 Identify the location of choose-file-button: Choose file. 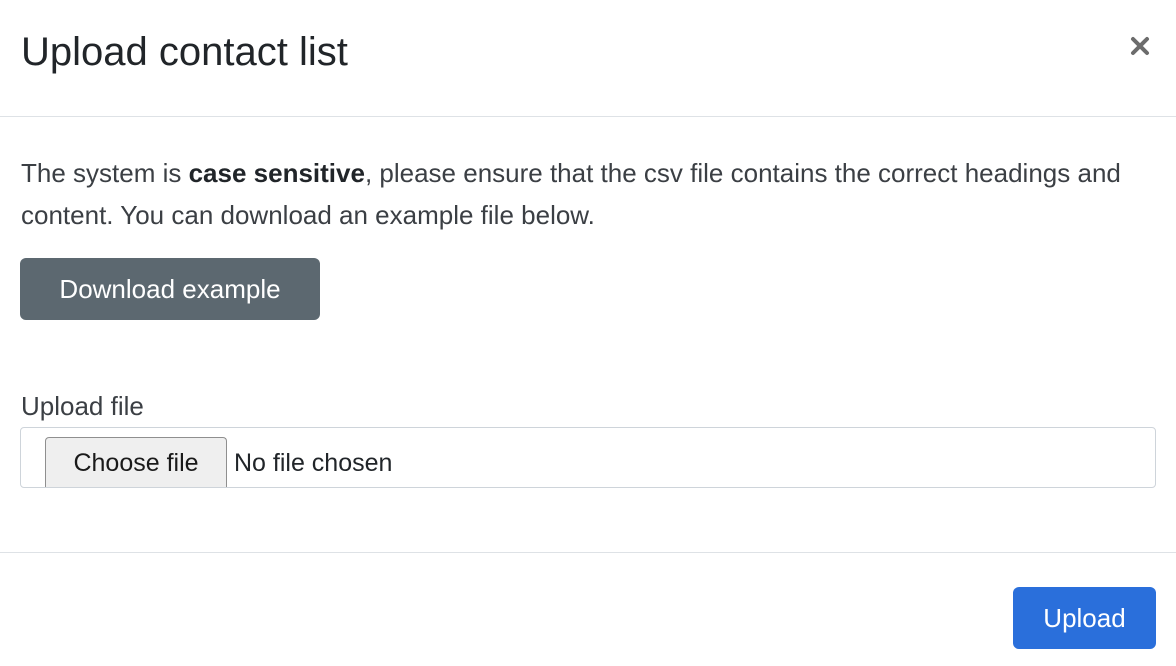
(136, 462).